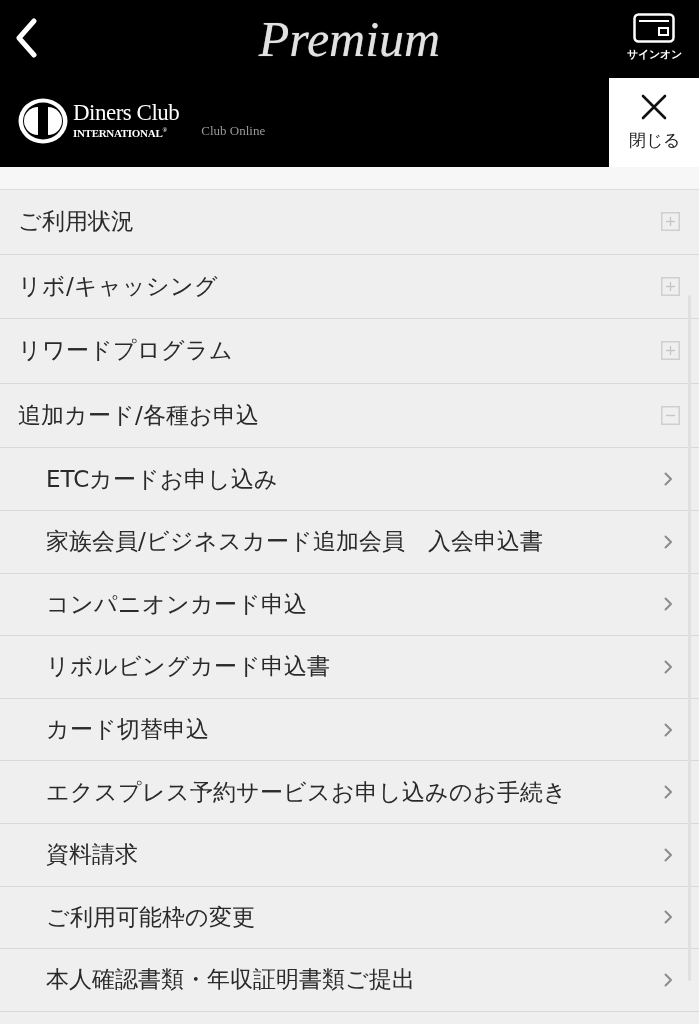 The width and height of the screenshot is (699, 1024). Describe the element at coordinates (43, 120) in the screenshot. I see `circle-logo-icon` at that location.